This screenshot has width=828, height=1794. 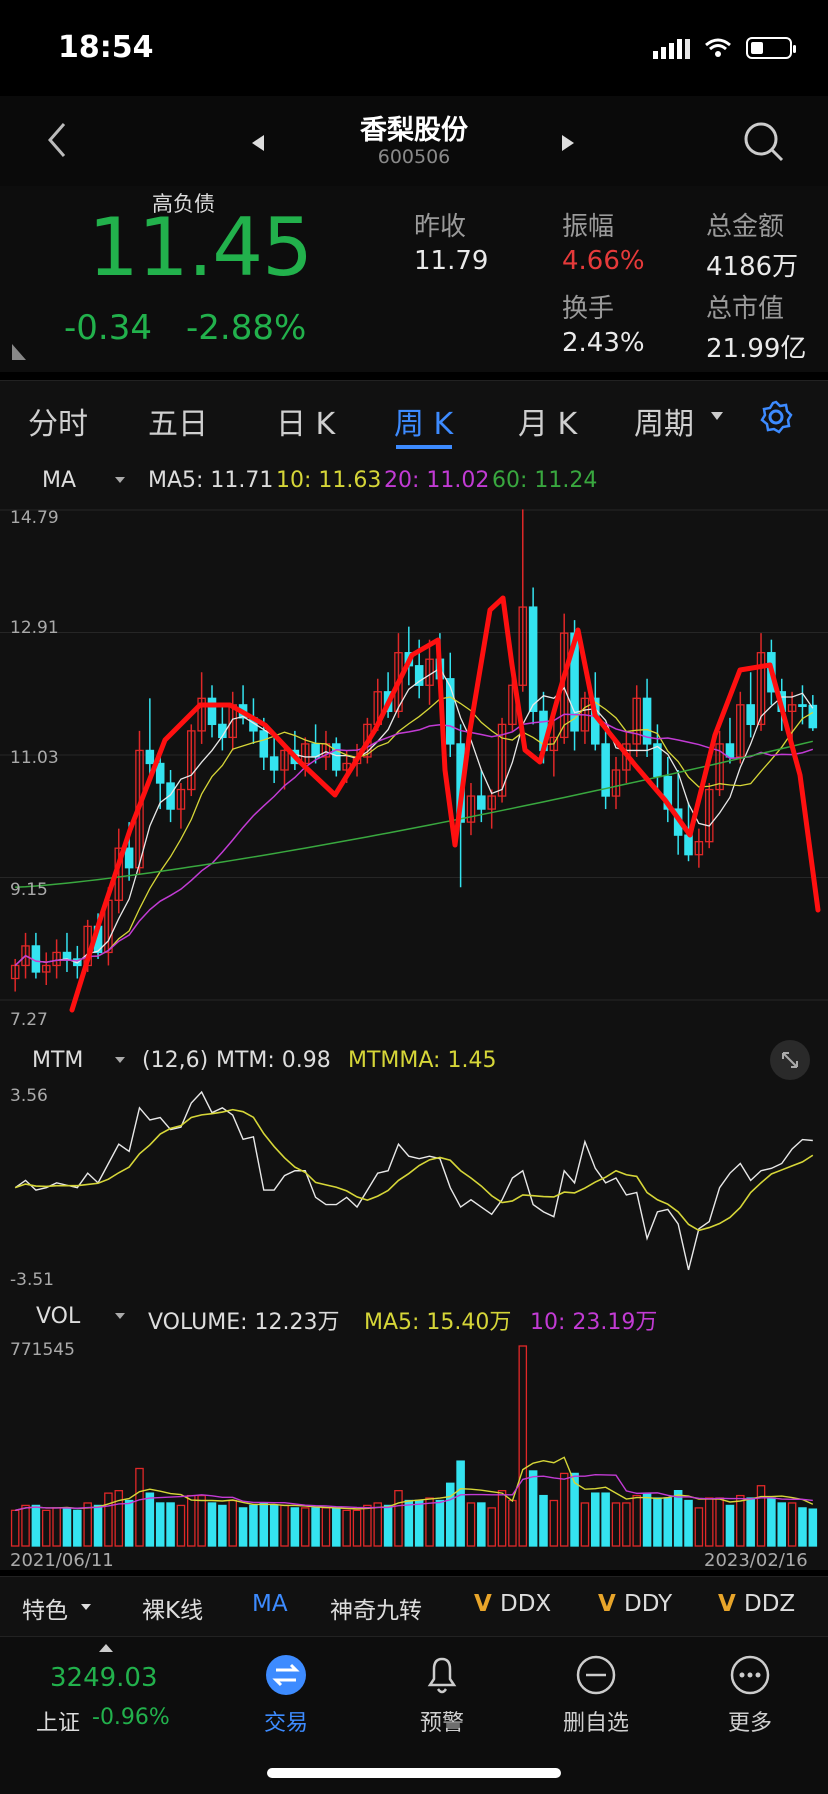 What do you see at coordinates (58, 421) in the screenshot?
I see `tab-intraday: 分时` at bounding box center [58, 421].